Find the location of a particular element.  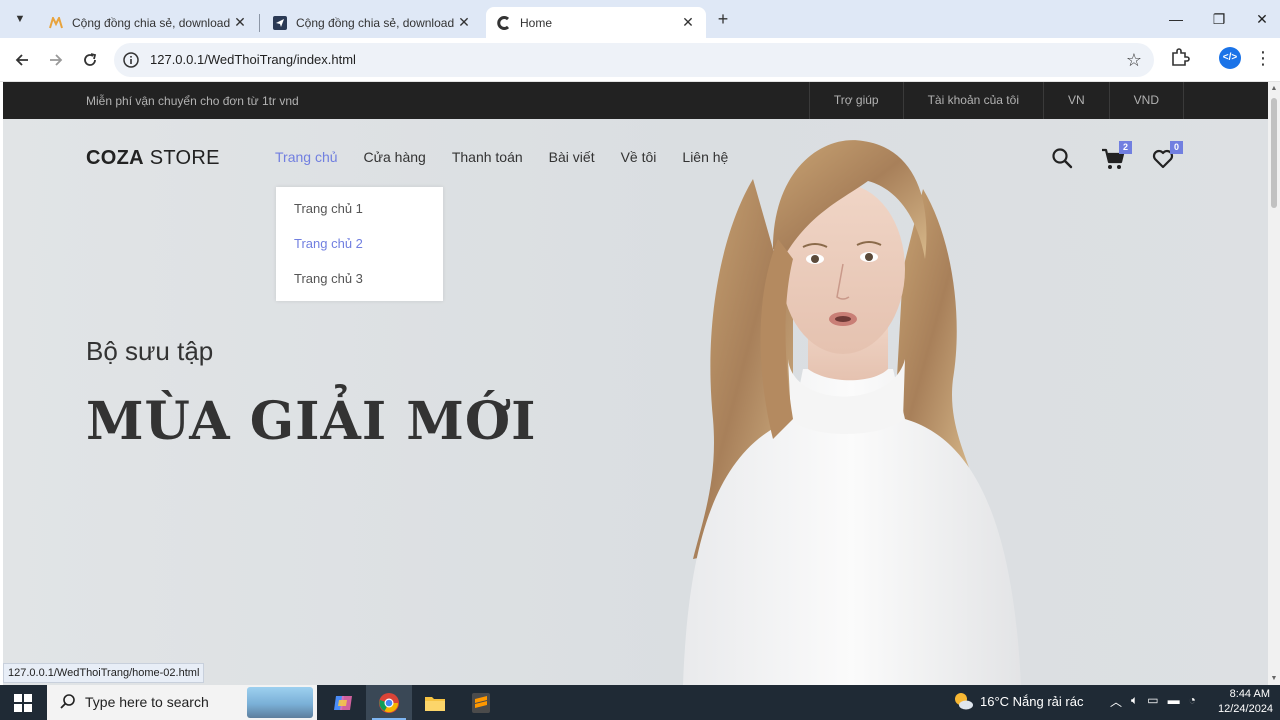

nav-about: Về tôi is located at coordinates (639, 157).